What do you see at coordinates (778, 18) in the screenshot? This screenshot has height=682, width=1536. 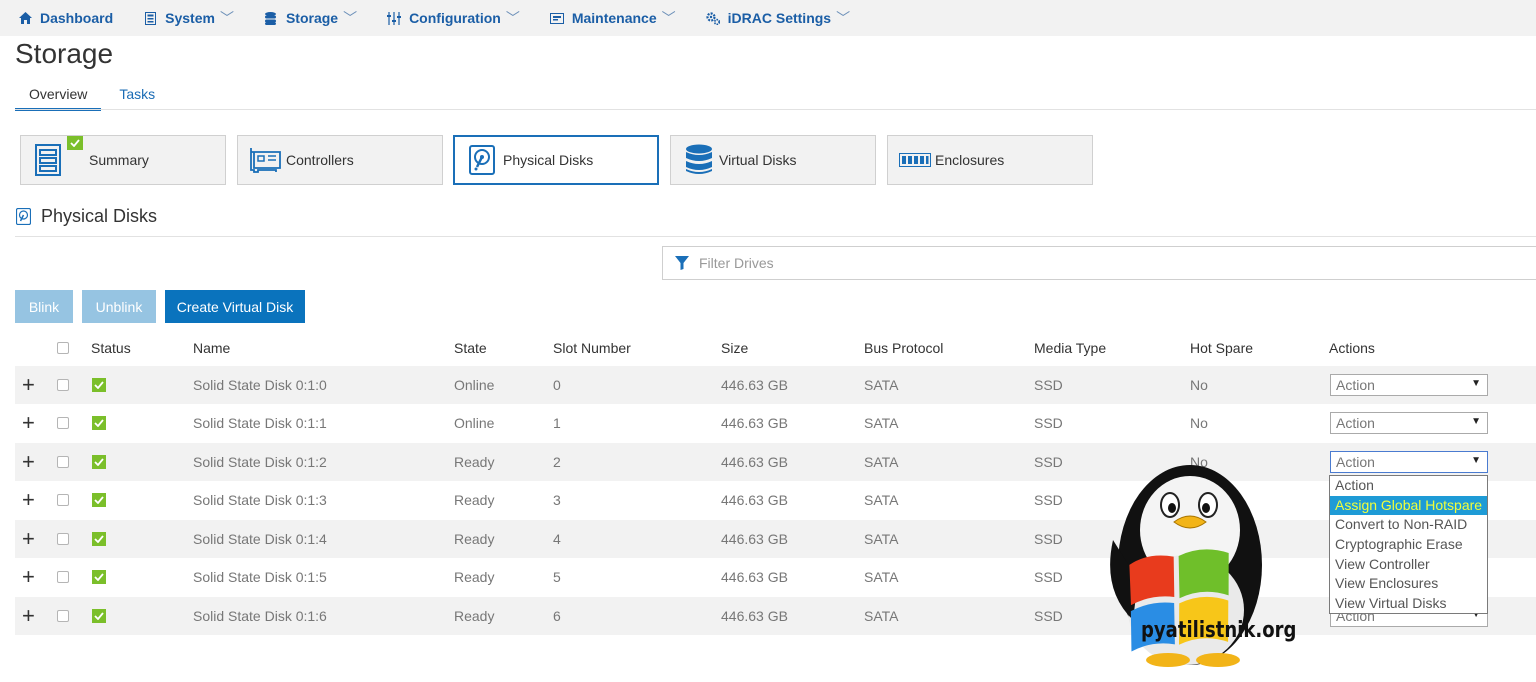 I see `nav-idrac-settings: iDRAC Settings ﹀` at bounding box center [778, 18].